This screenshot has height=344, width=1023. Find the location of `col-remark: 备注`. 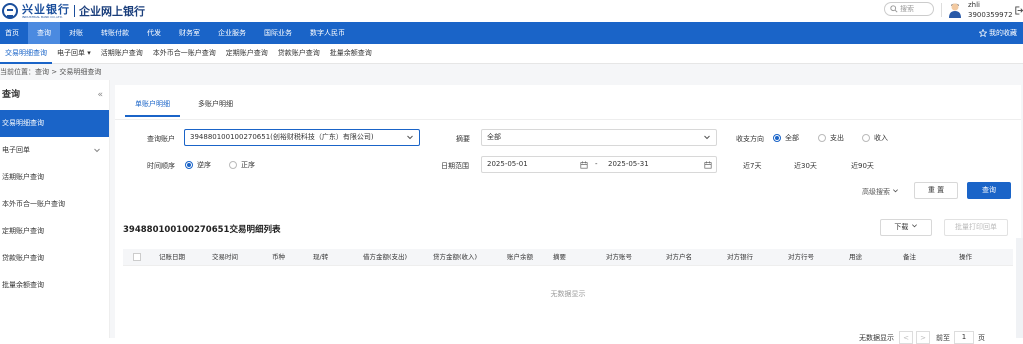

col-remark: 备注 is located at coordinates (909, 257).